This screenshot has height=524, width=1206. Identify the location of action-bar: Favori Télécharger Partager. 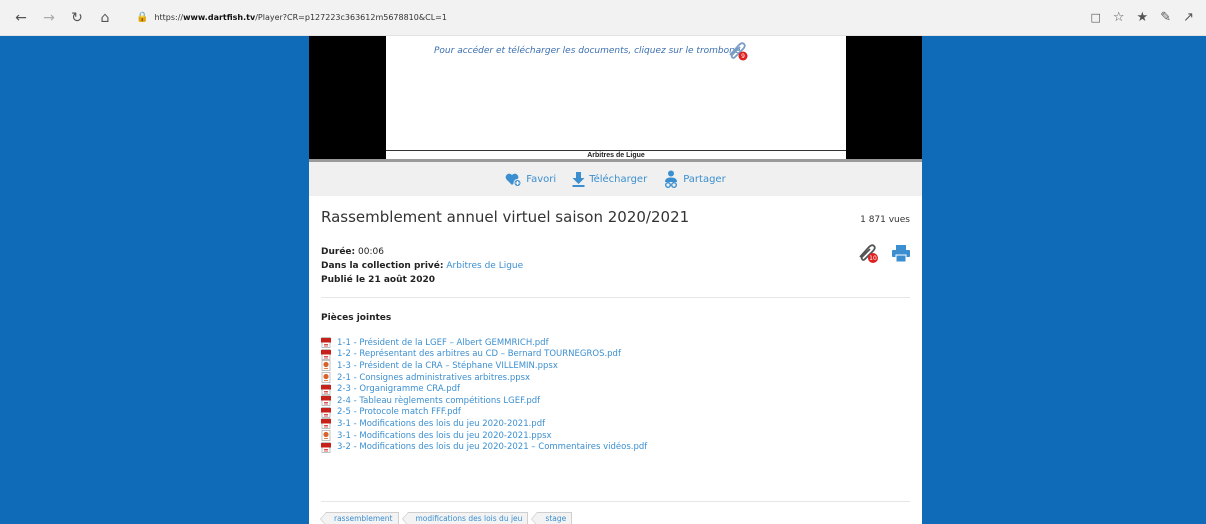
(615, 179).